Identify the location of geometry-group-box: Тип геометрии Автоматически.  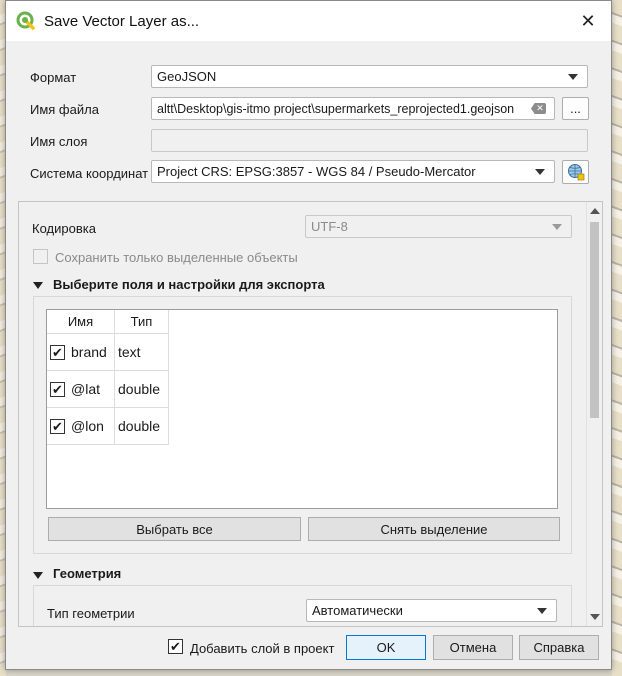
(302, 605).